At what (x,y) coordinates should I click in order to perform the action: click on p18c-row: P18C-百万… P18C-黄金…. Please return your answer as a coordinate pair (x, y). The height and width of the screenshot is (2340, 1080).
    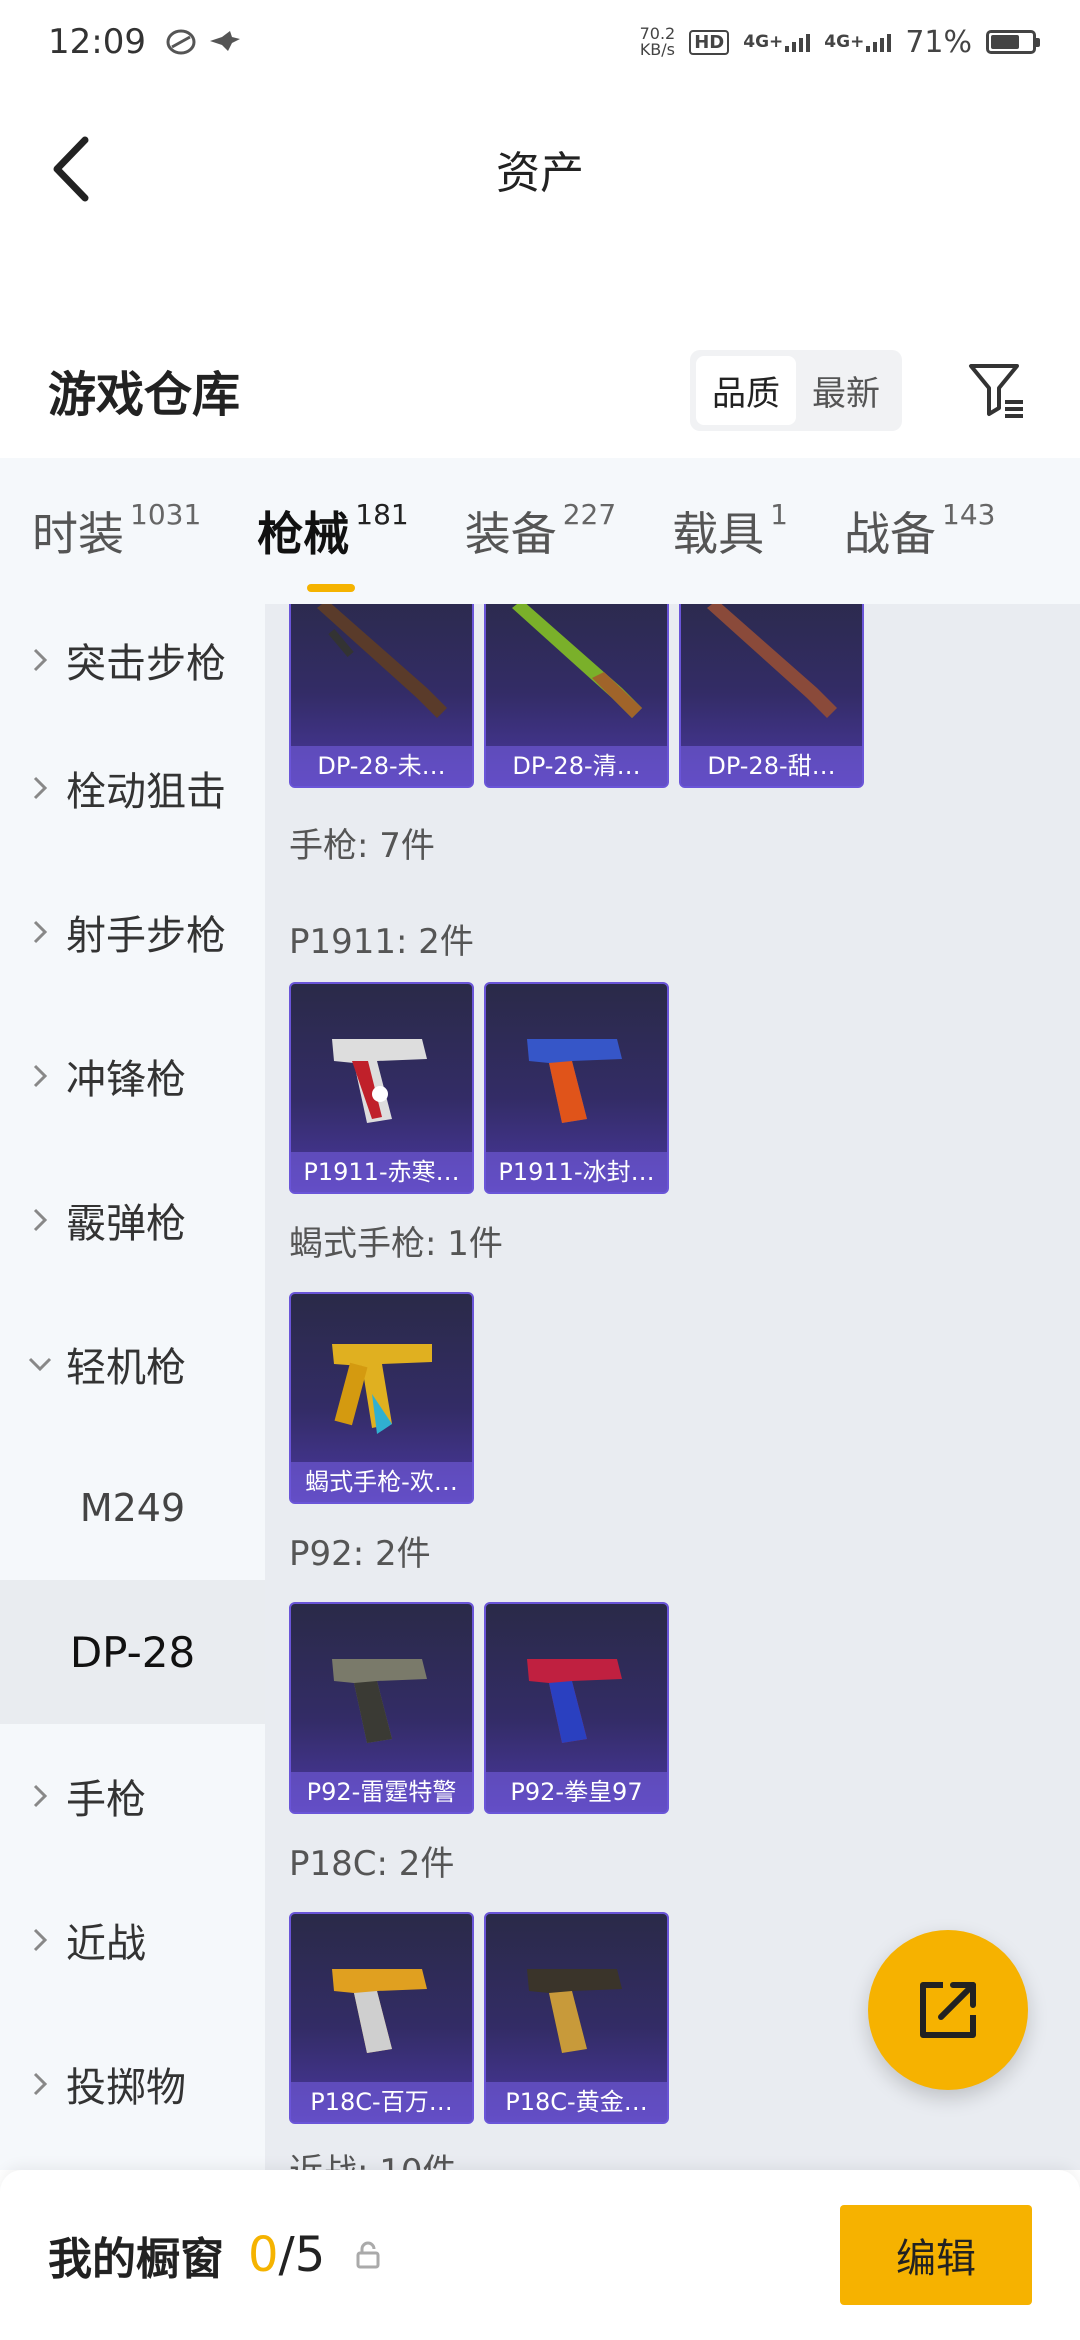
    Looking at the image, I should click on (479, 2018).